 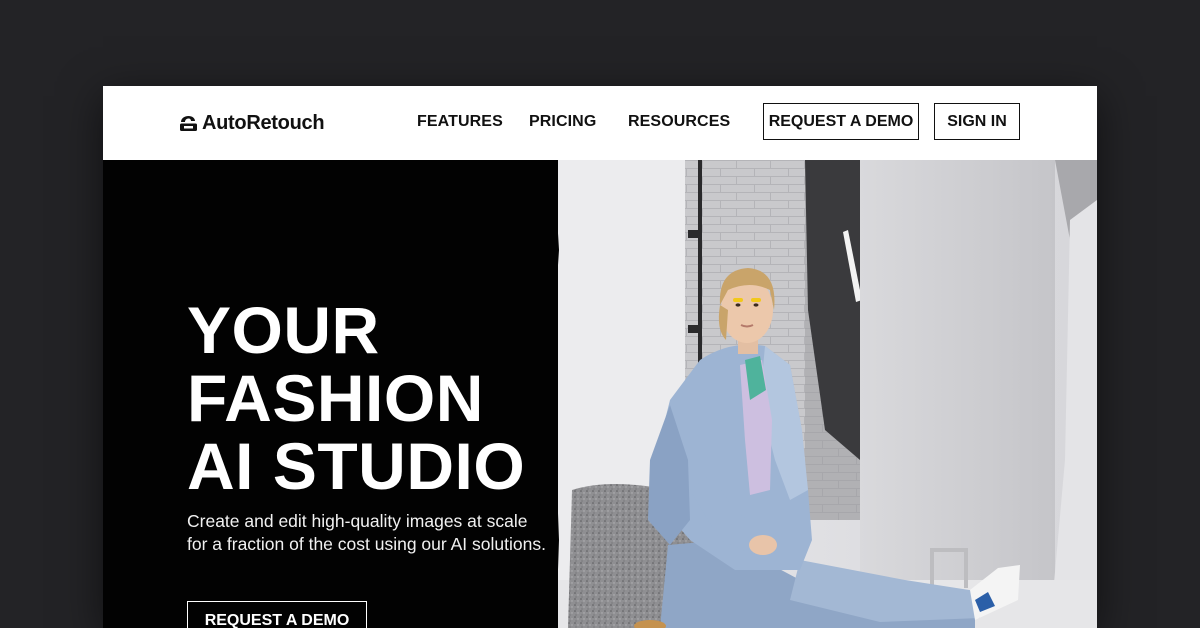 What do you see at coordinates (679, 122) in the screenshot?
I see `nav-link-resources: RESOURCES` at bounding box center [679, 122].